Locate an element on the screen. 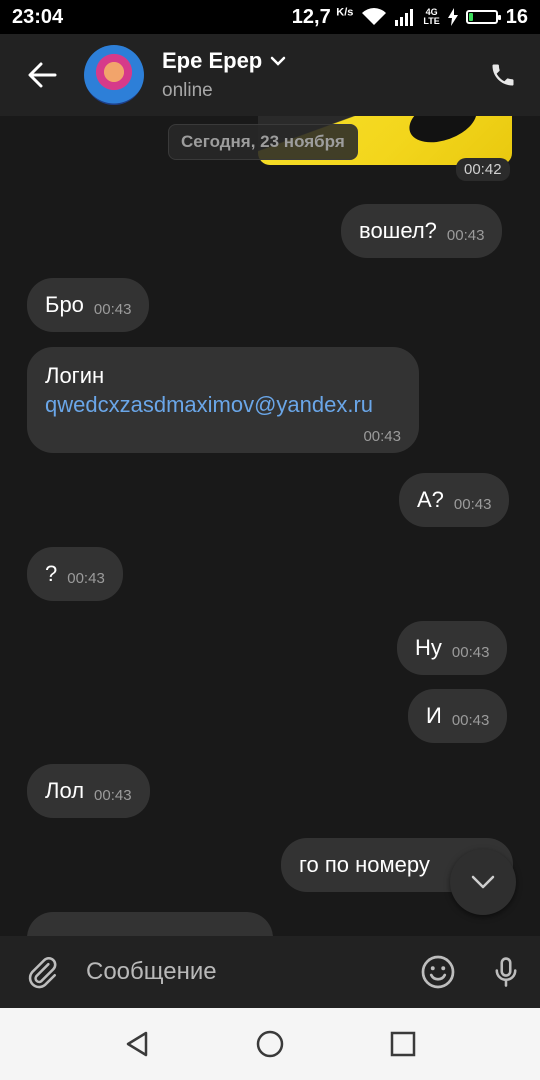 The image size is (540, 1080). scroll-down-button is located at coordinates (483, 882).